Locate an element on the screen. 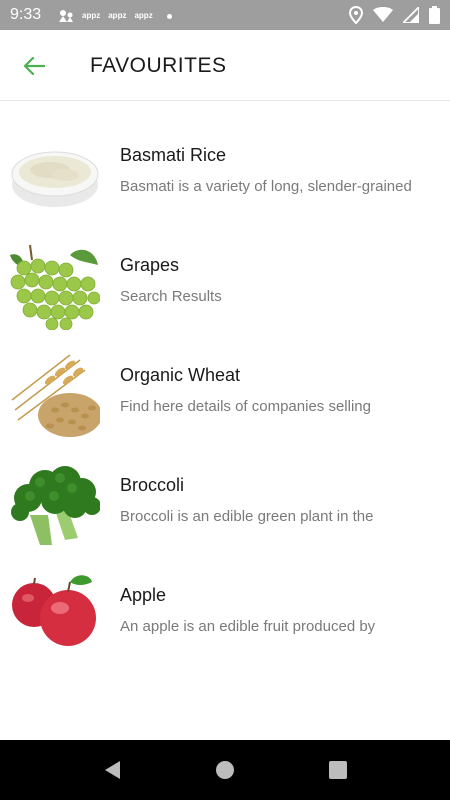 This screenshot has height=800, width=450. status-bar: 9:33 appz appz appz is located at coordinates (225, 15).